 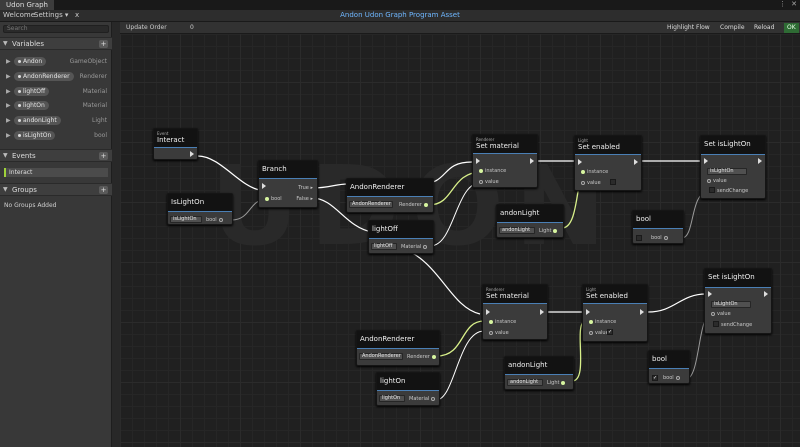 What do you see at coordinates (733, 167) in the screenshot?
I see `node-set-islighton-1: Set isLightOn isLightOn value sendChange` at bounding box center [733, 167].